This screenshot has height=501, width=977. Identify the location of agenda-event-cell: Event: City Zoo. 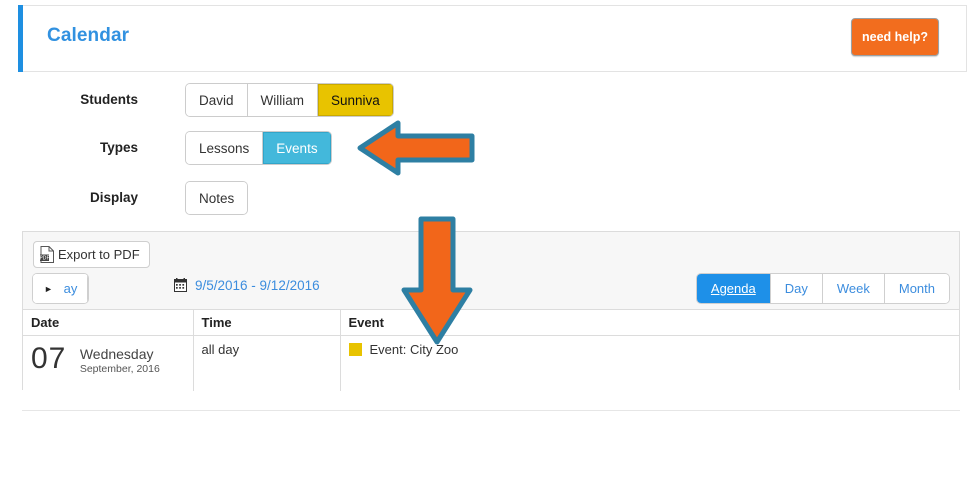
(650, 363).